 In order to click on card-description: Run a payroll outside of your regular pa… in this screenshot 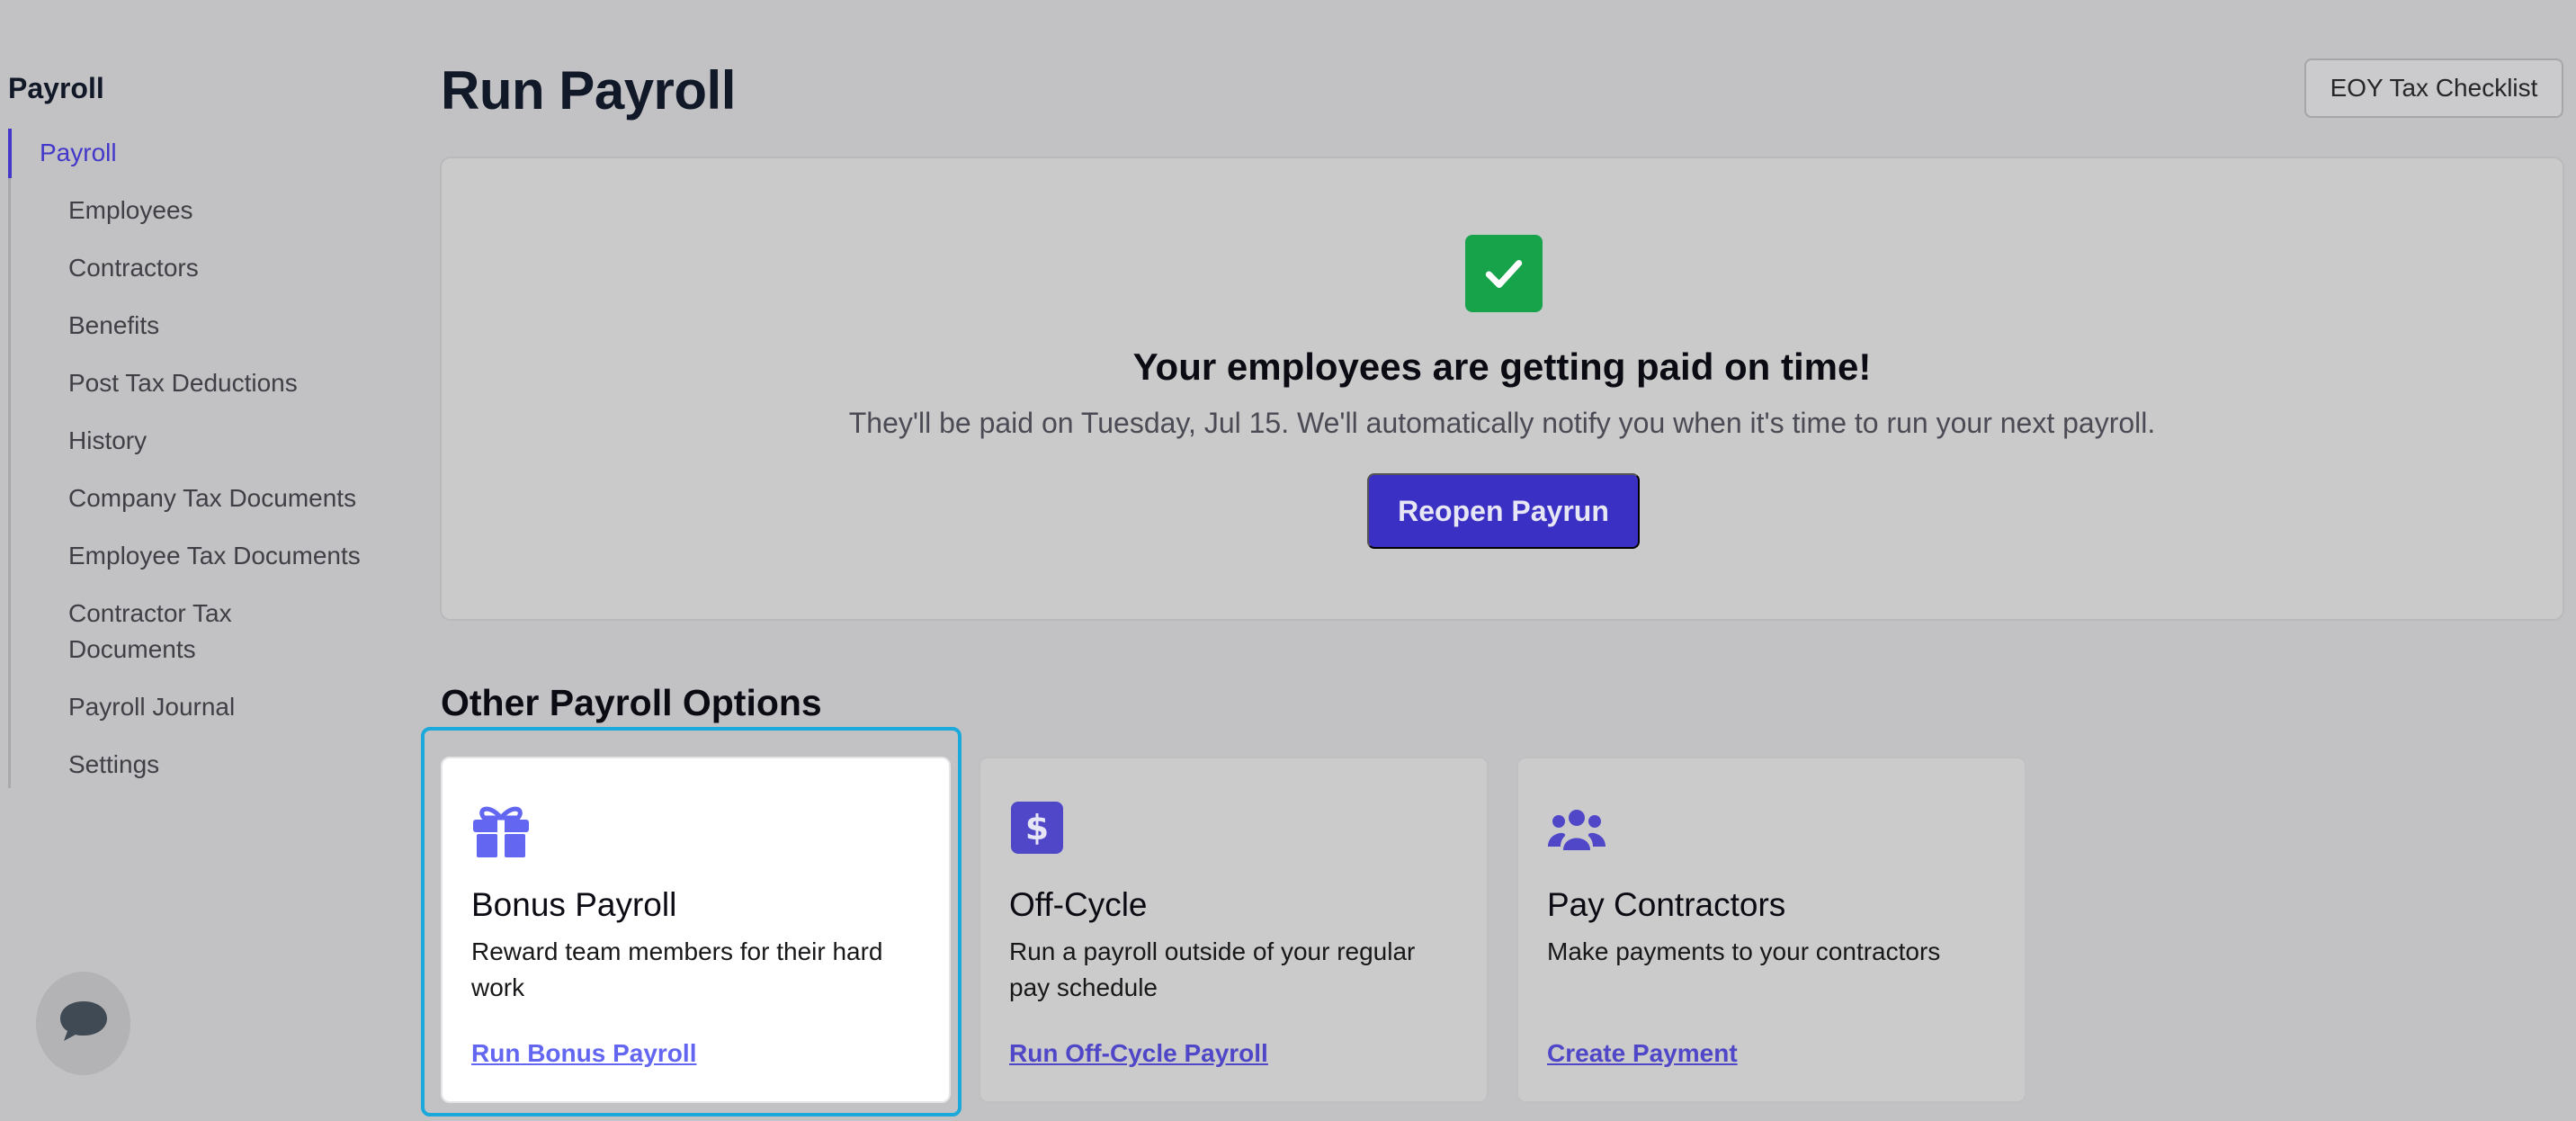, I will do `click(1212, 969)`.